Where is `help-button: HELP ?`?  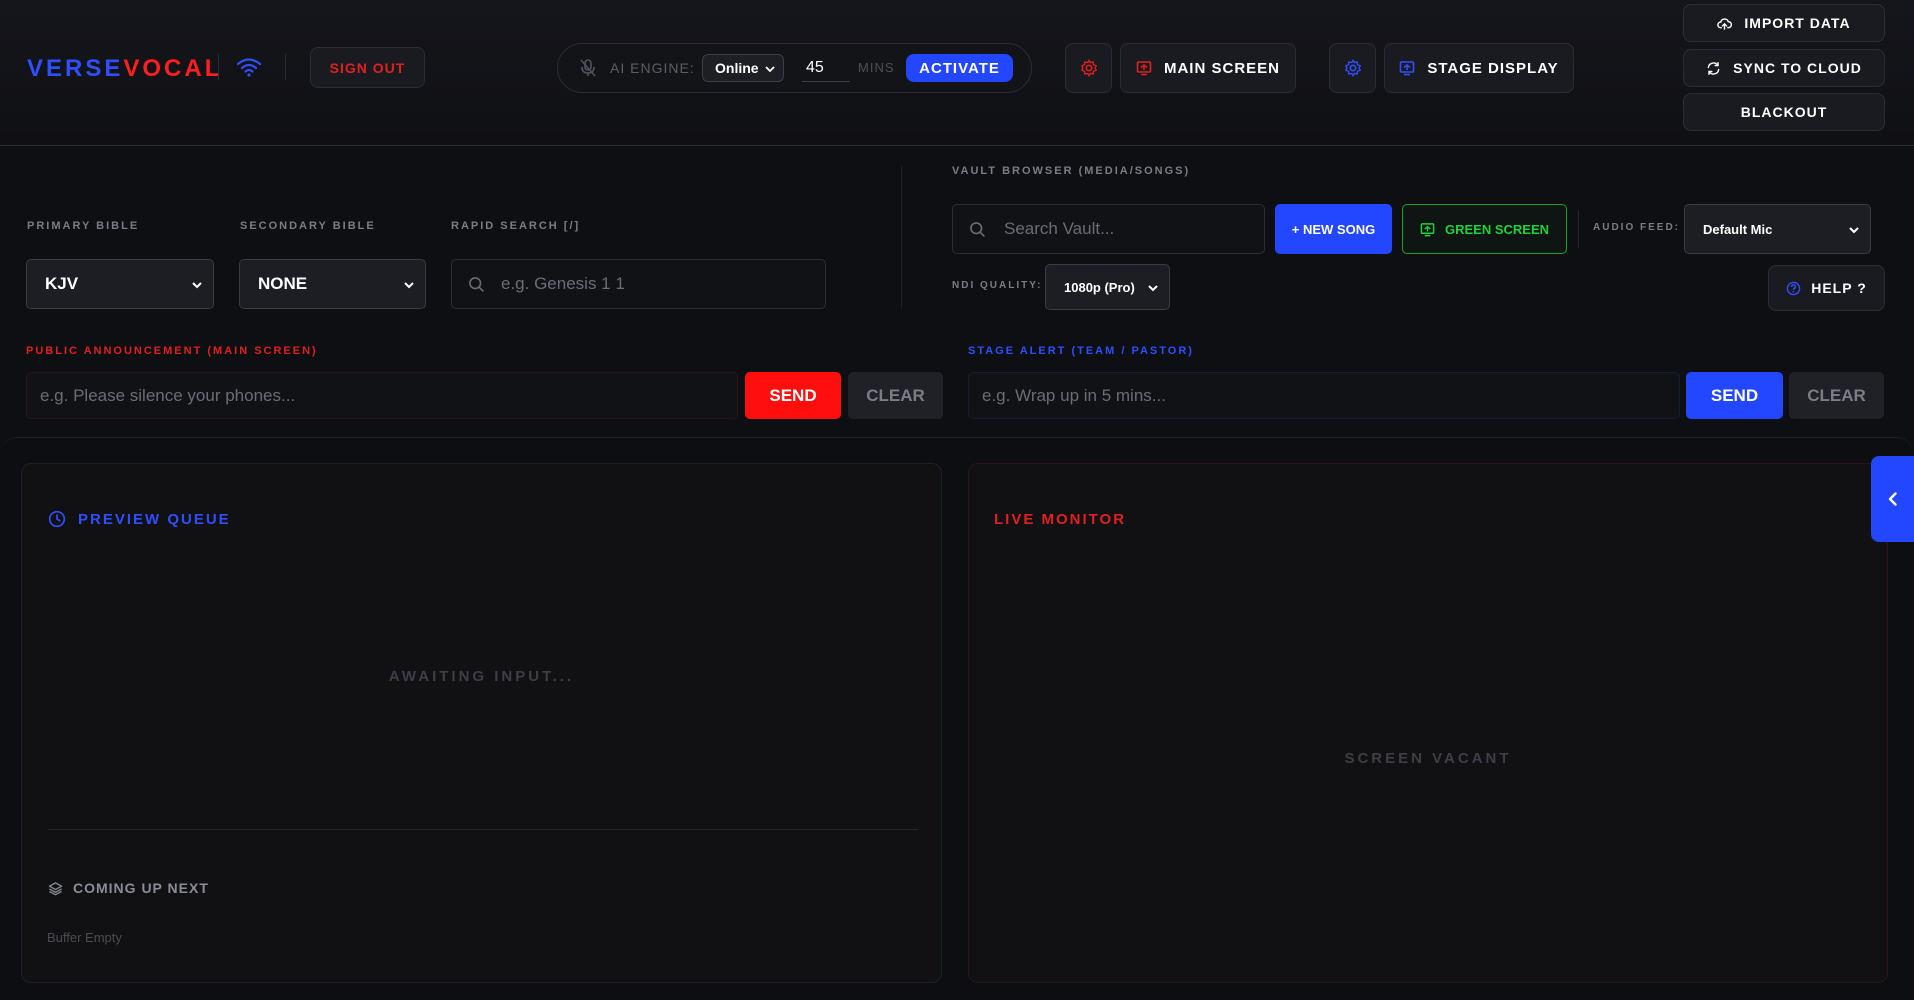 help-button: HELP ? is located at coordinates (1826, 288).